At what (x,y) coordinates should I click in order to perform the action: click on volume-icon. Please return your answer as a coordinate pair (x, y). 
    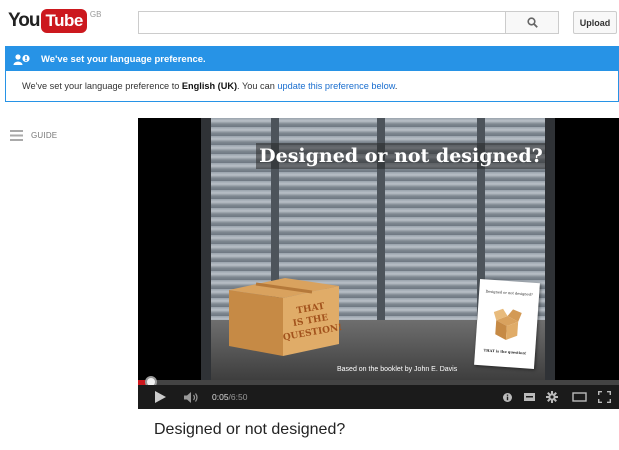
    Looking at the image, I should click on (191, 397).